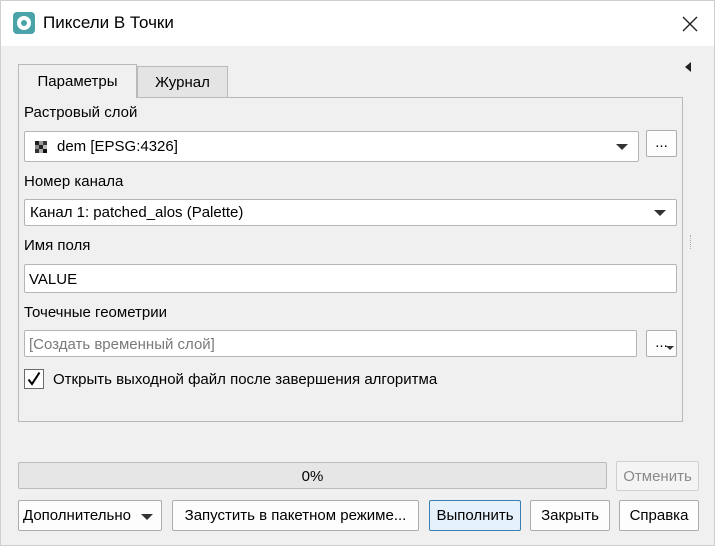 Image resolution: width=715 pixels, height=546 pixels. I want to click on window-title: Пиксели В Точки, so click(108, 22).